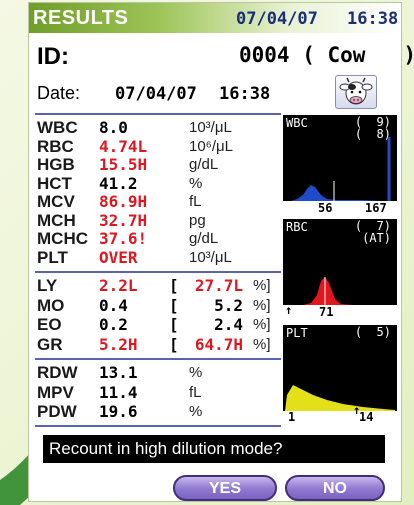 The height and width of the screenshot is (505, 414). Describe the element at coordinates (340, 262) in the screenshot. I see `rbc-histogram: RBC ( 7) (AT)` at that location.